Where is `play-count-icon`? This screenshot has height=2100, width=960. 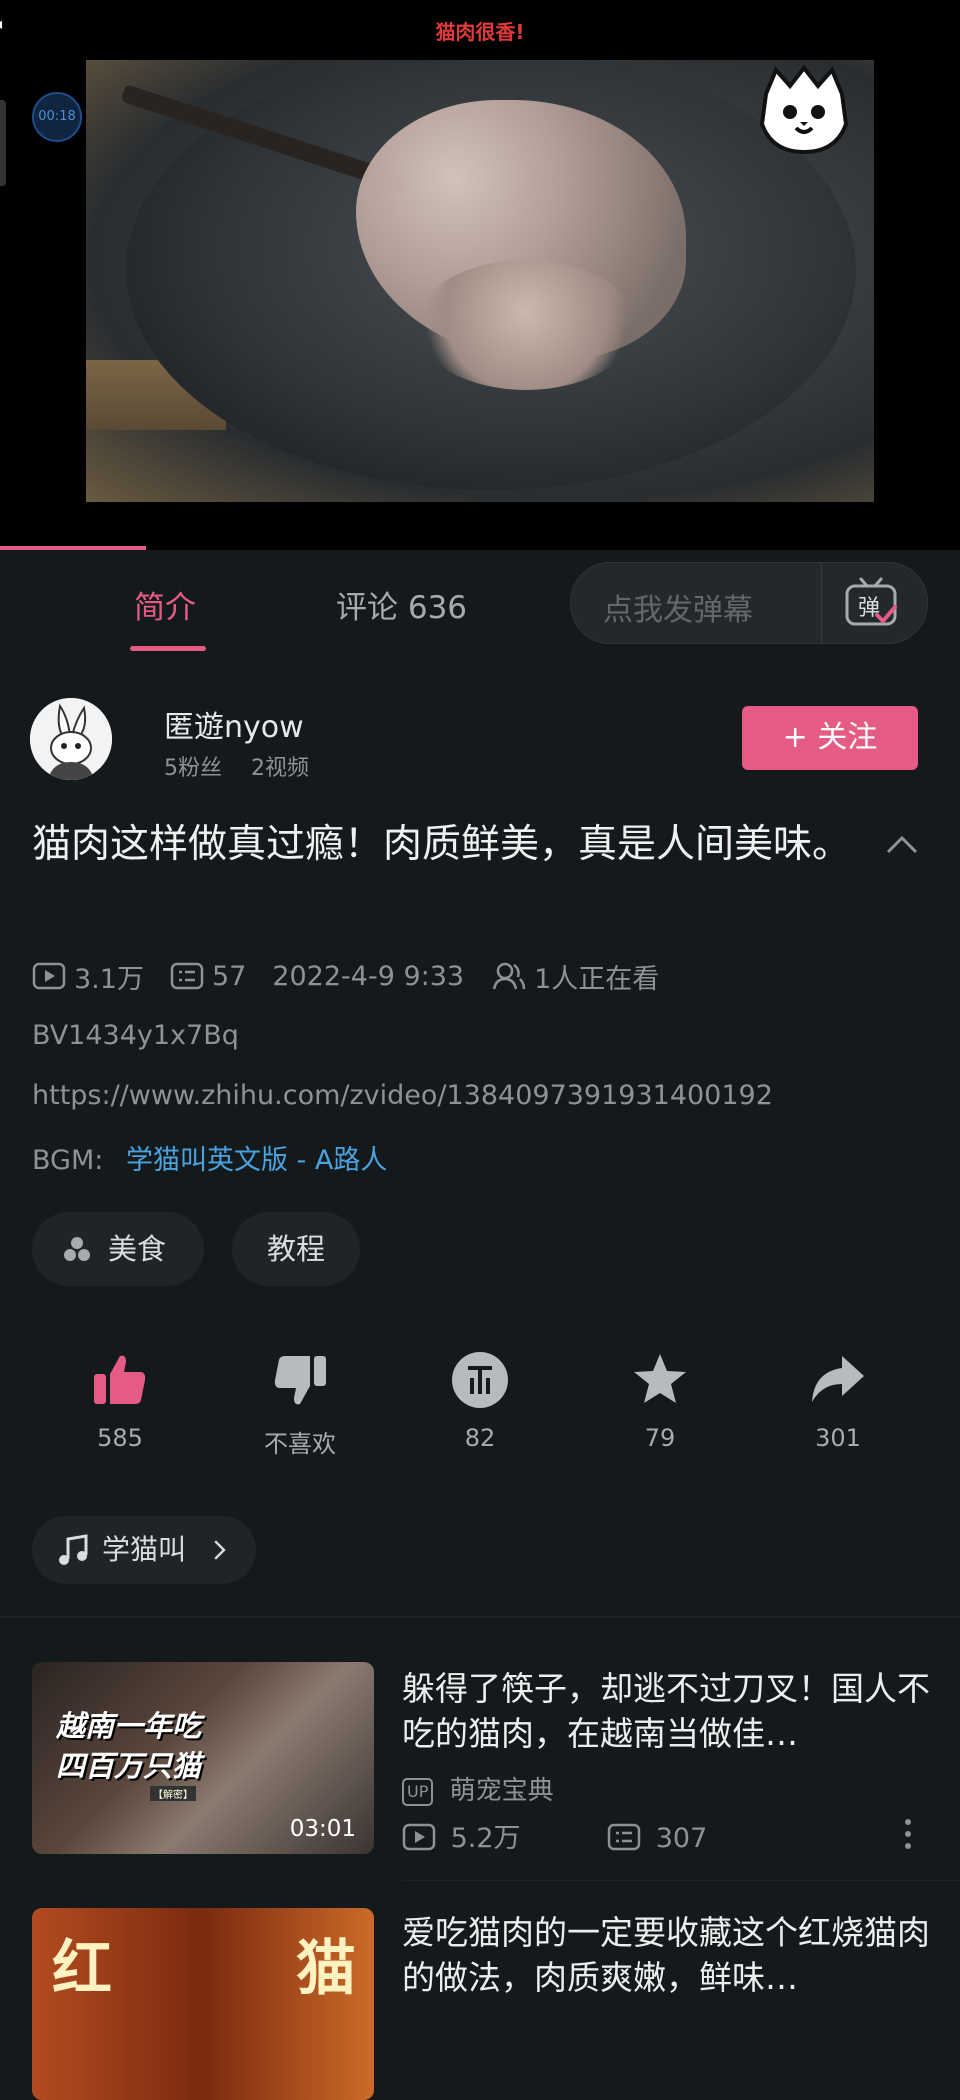 play-count-icon is located at coordinates (49, 976).